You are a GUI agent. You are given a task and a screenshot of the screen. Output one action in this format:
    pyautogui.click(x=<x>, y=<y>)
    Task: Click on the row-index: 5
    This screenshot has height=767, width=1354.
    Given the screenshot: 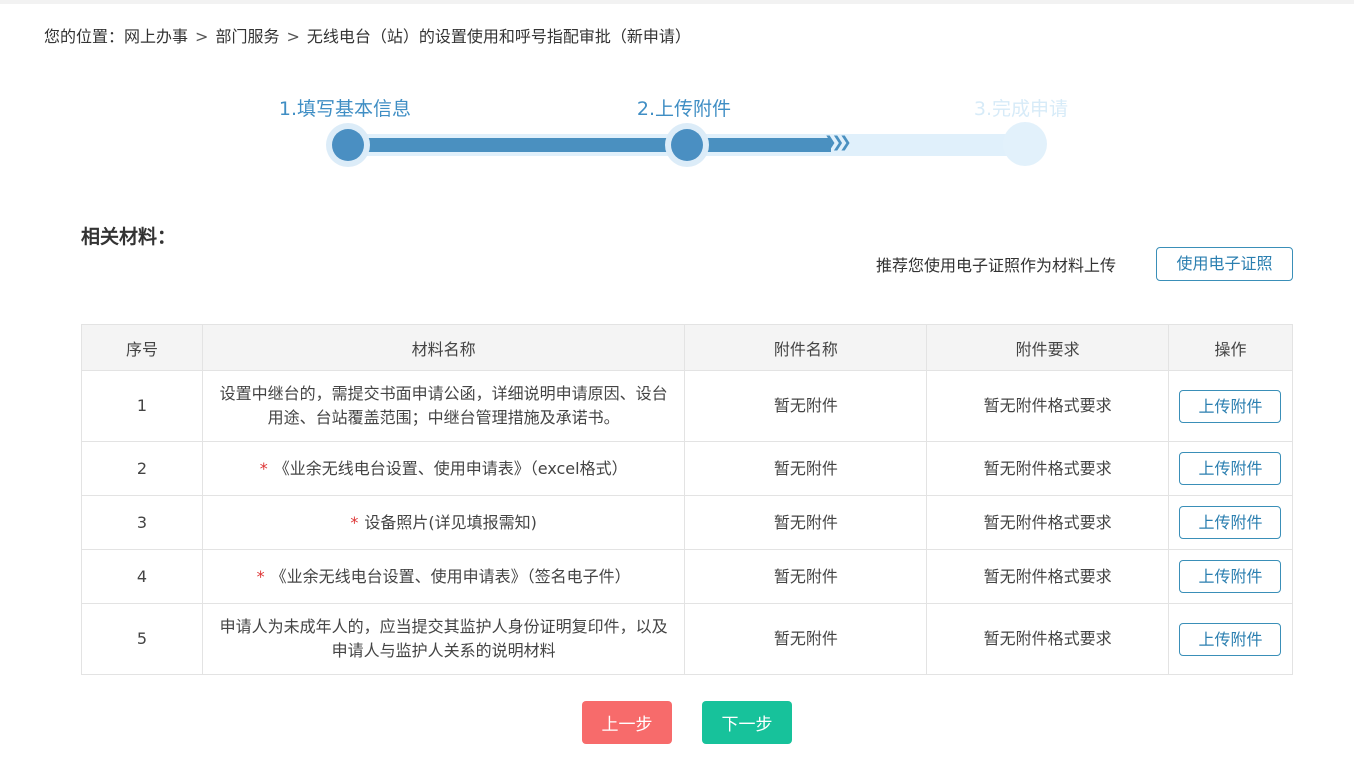 What is the action you would take?
    pyautogui.click(x=142, y=639)
    